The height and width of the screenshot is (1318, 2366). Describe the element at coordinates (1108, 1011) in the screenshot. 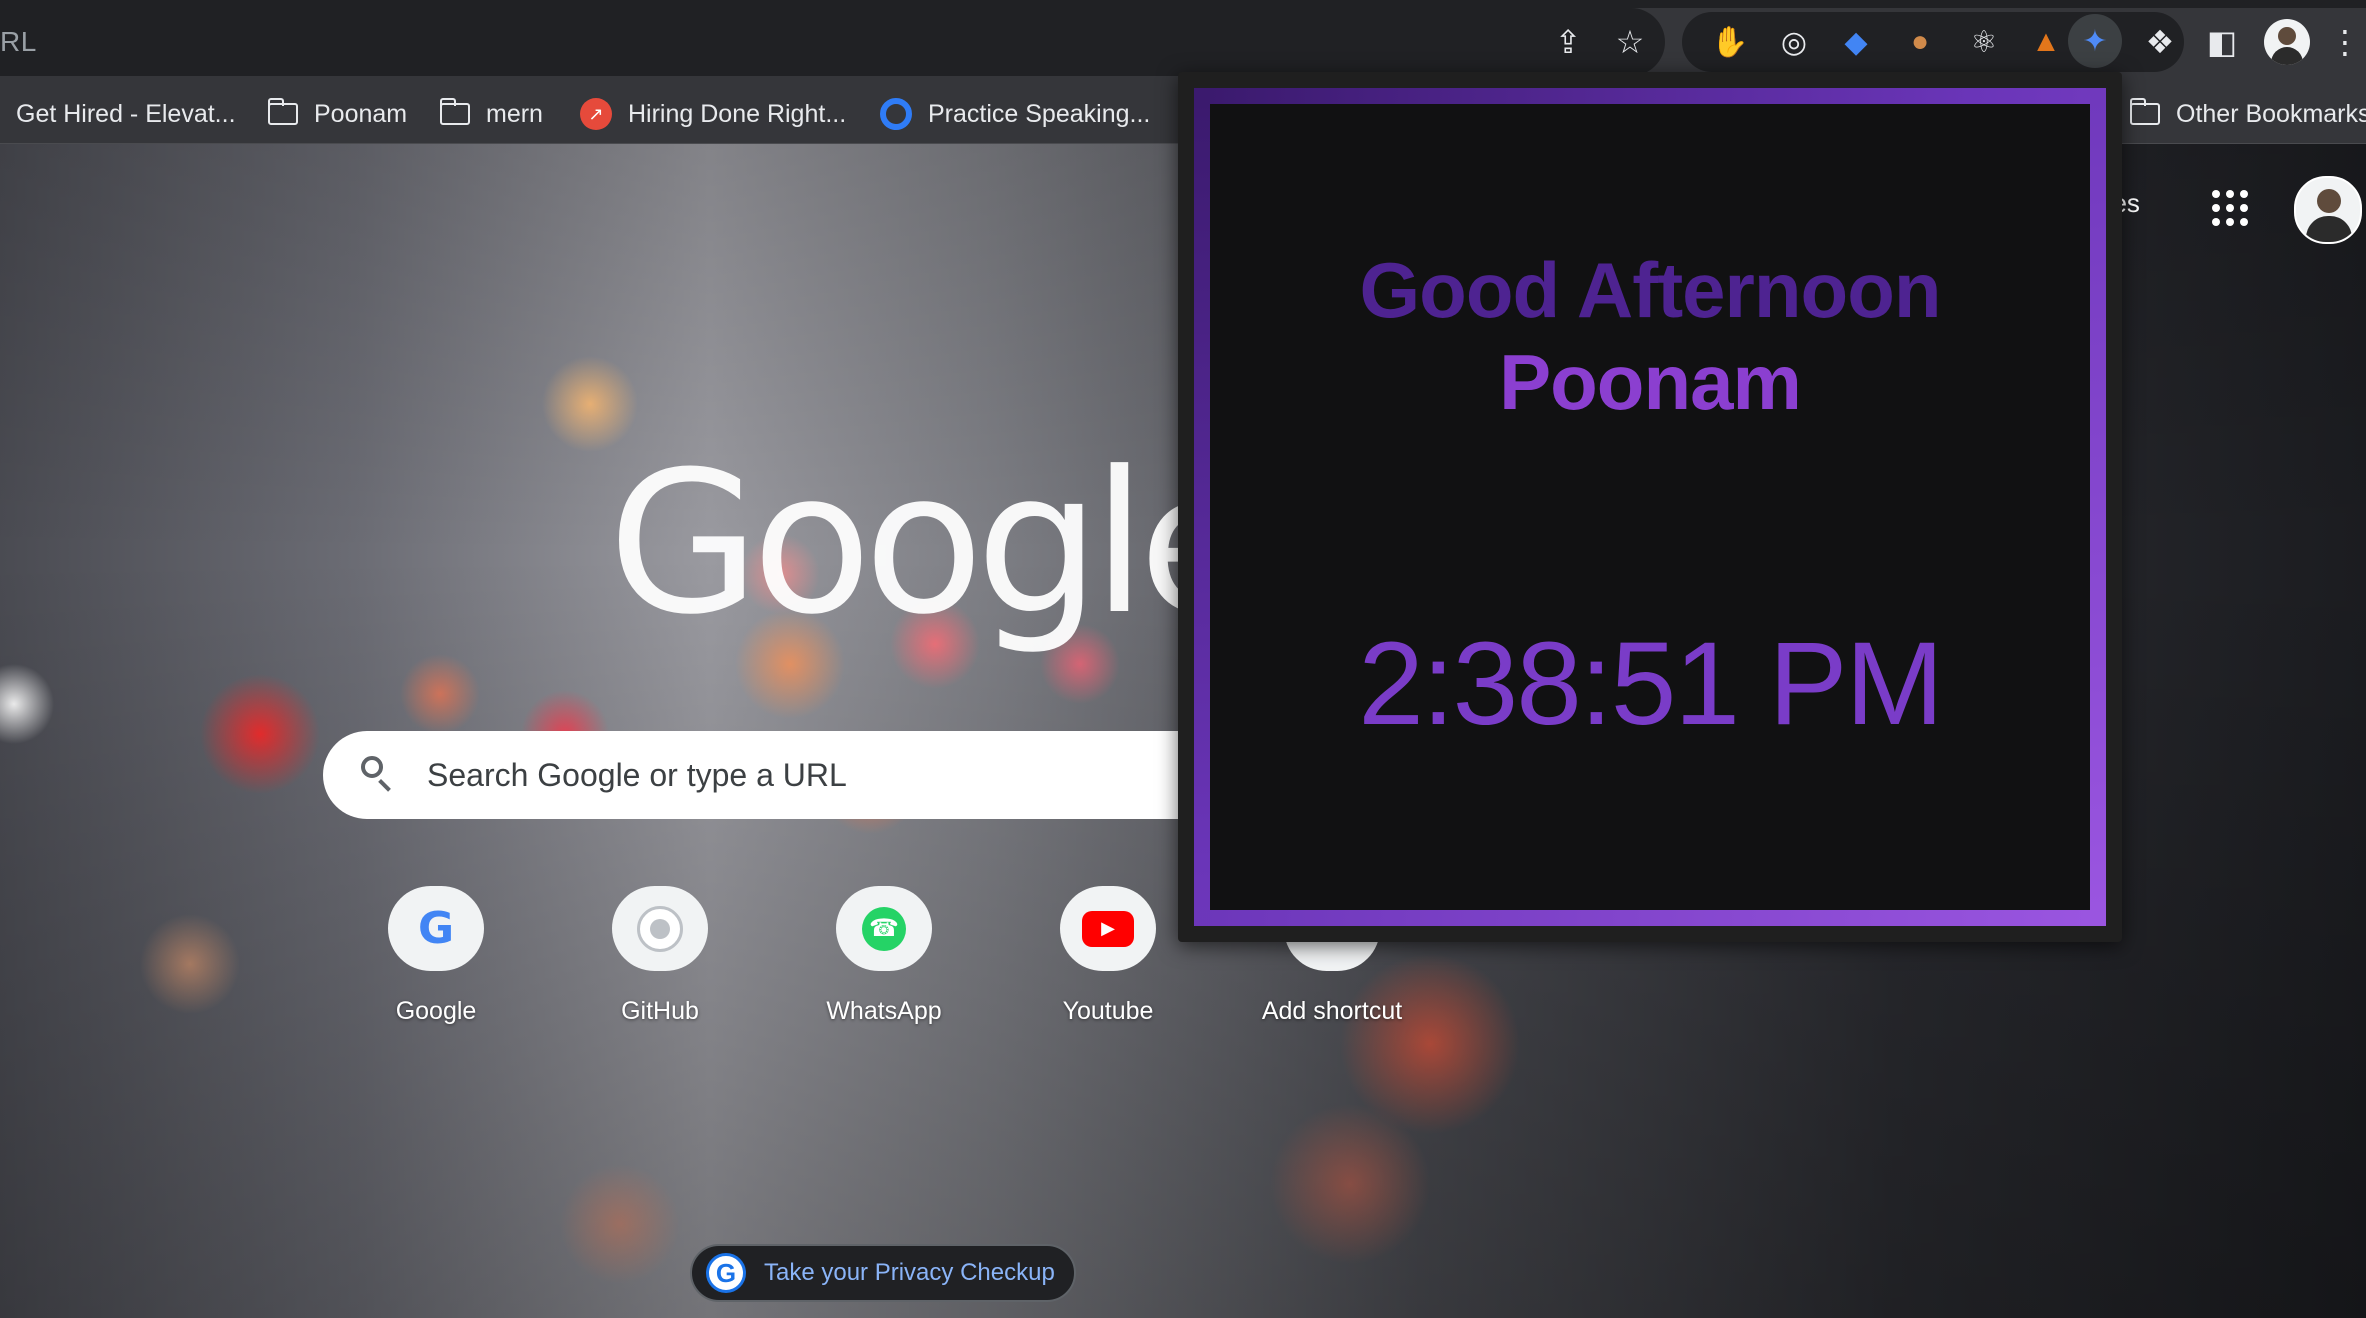

I see `shortcut-label: Youtube` at that location.